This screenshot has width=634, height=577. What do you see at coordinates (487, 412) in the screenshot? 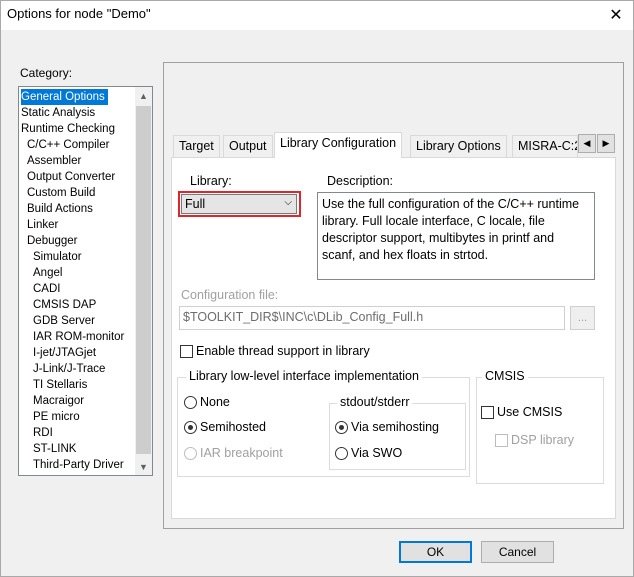
I see `use-cmsis-checkbox` at bounding box center [487, 412].